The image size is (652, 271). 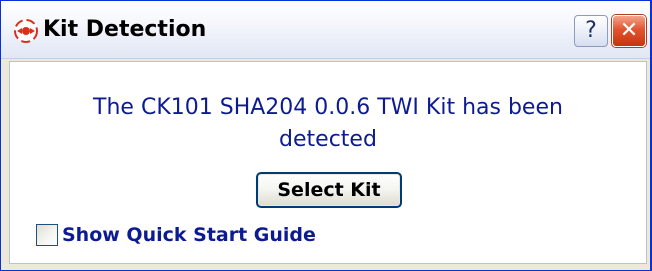 What do you see at coordinates (329, 190) in the screenshot?
I see `select-kit-button: Select Kit` at bounding box center [329, 190].